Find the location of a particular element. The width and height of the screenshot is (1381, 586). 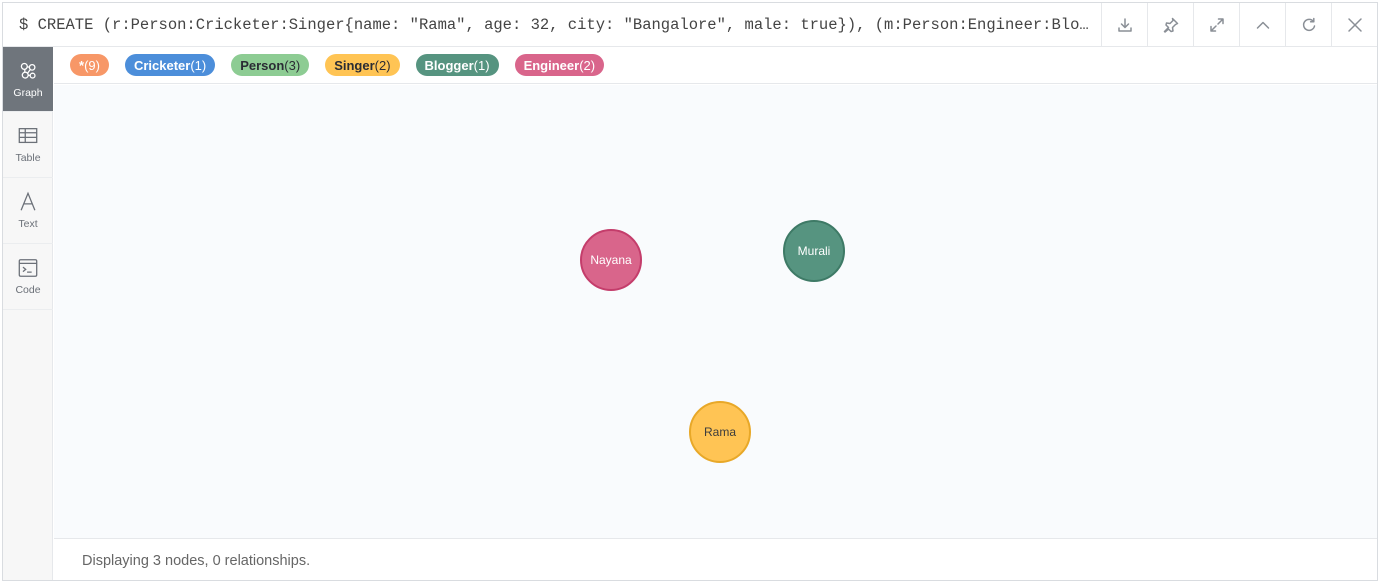

download-button is located at coordinates (1124, 25).